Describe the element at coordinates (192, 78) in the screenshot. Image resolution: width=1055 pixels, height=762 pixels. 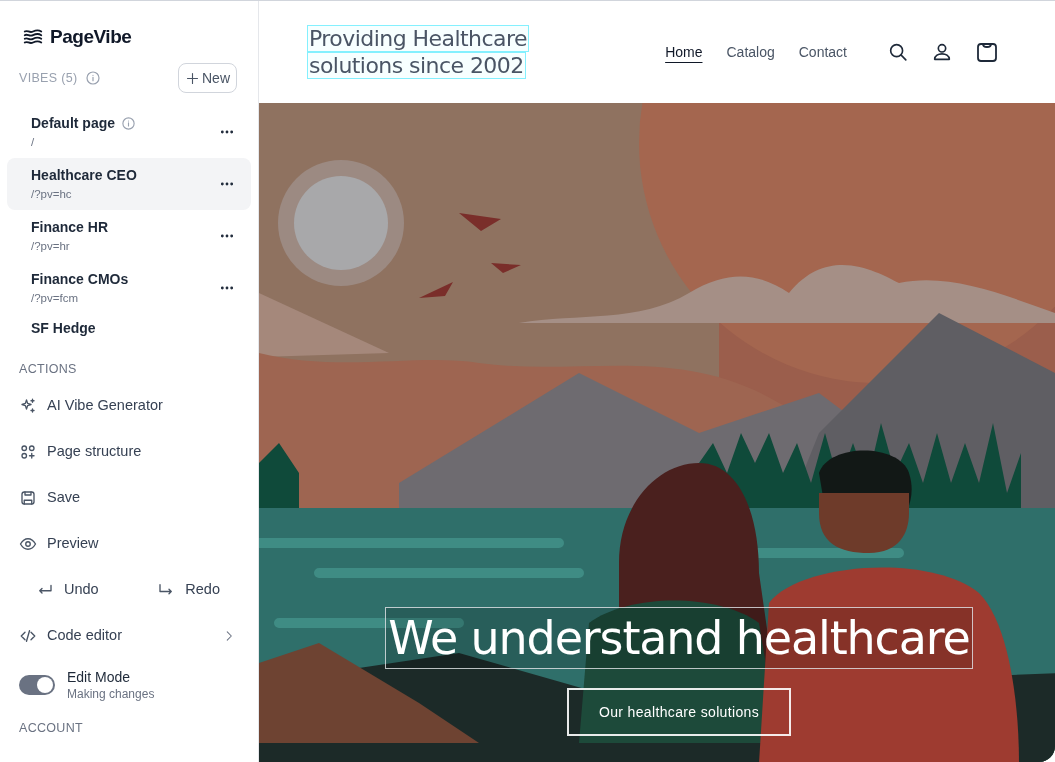
I see `plus-icon` at that location.